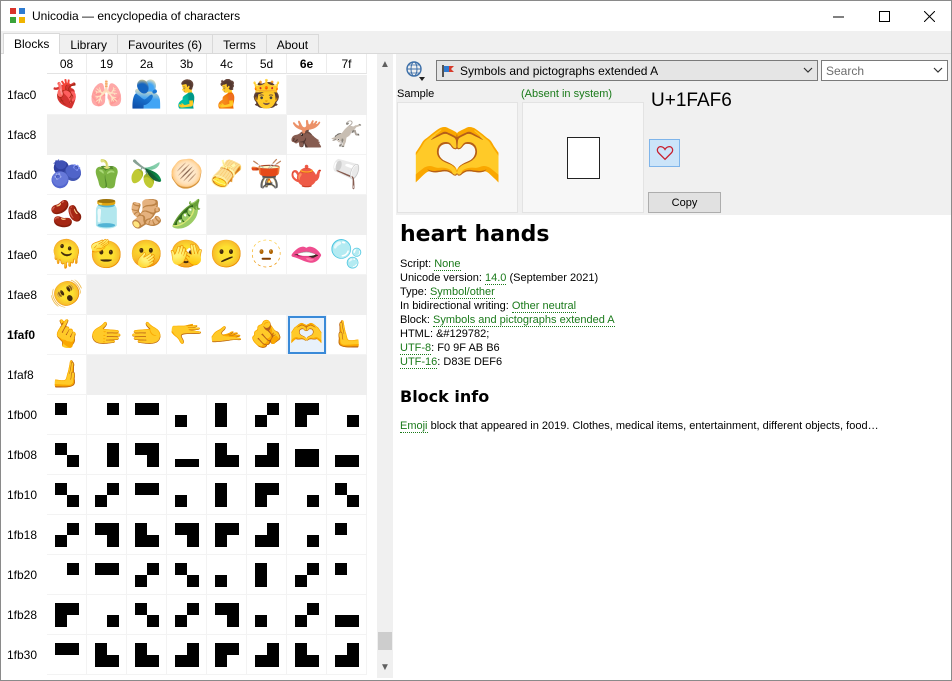 The width and height of the screenshot is (952, 681). What do you see at coordinates (187, 215) in the screenshot?
I see `character-cell: 🫛` at bounding box center [187, 215].